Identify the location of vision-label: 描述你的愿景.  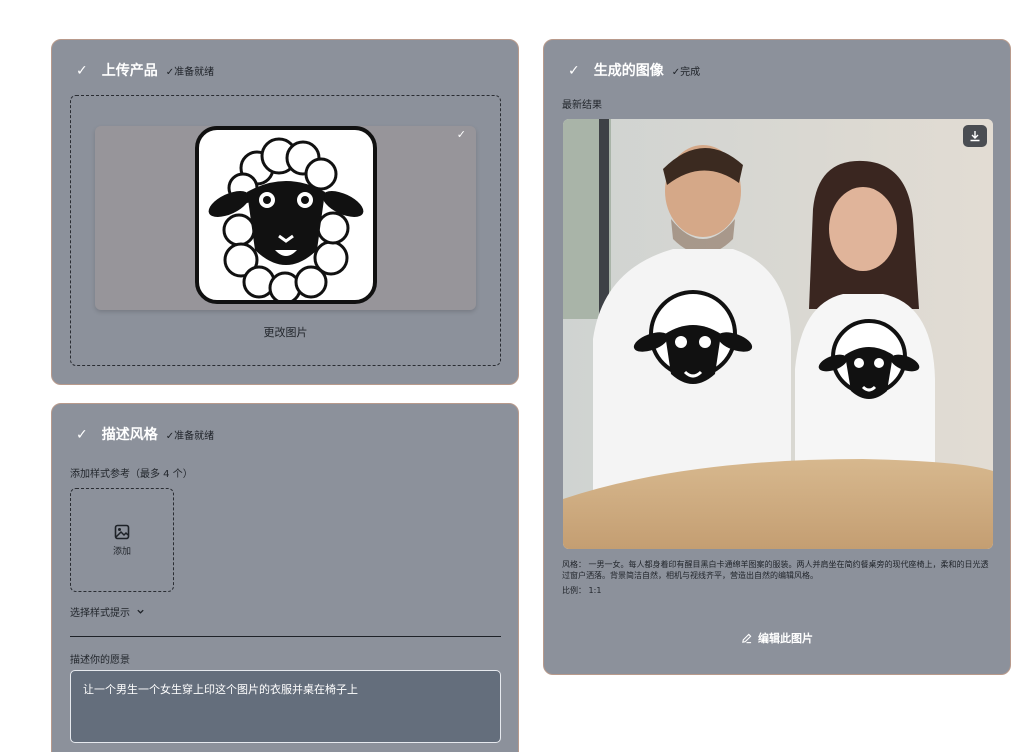
(100, 660).